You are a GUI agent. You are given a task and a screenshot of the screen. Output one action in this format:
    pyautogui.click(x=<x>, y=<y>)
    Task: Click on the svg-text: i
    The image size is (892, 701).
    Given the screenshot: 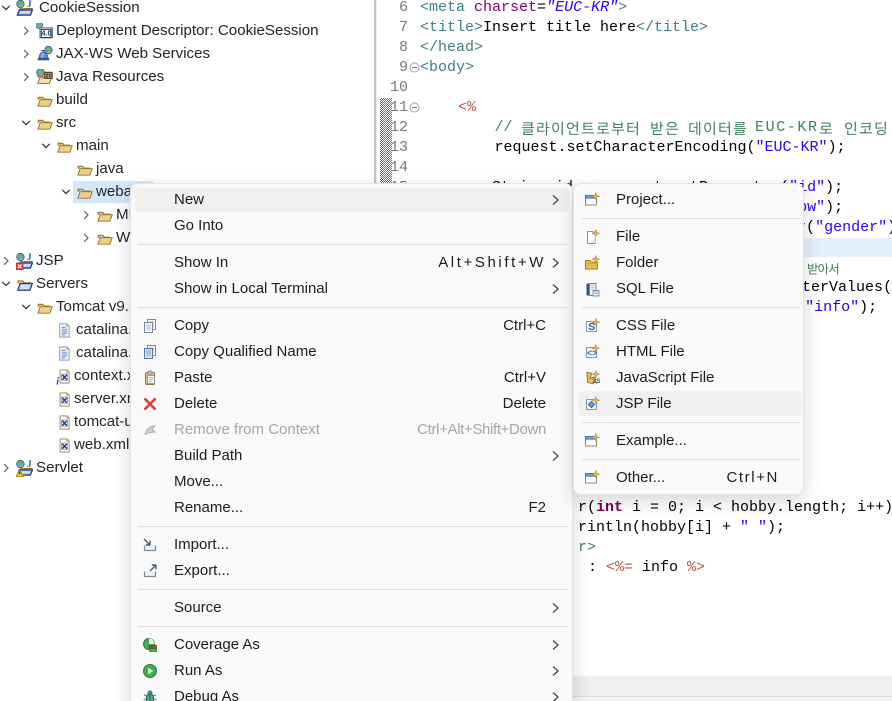 What is the action you would take?
    pyautogui.click(x=57, y=380)
    